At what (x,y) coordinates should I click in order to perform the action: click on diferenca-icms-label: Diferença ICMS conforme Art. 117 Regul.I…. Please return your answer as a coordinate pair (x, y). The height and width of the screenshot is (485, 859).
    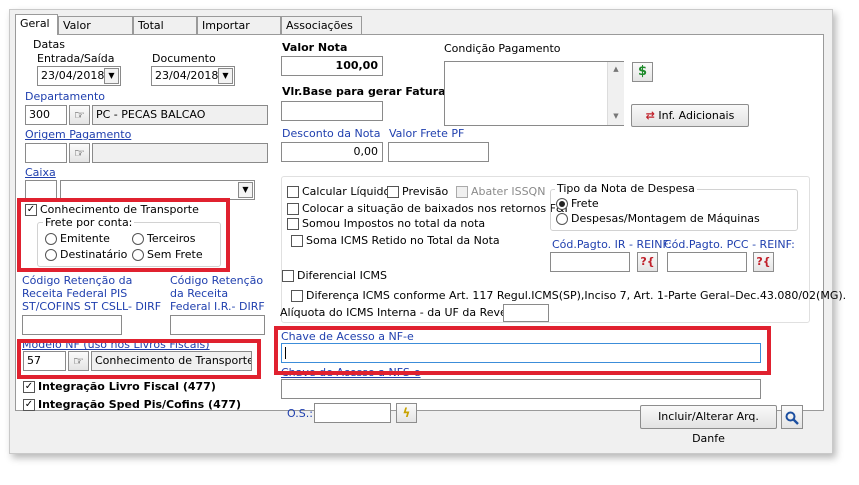
    Looking at the image, I should click on (576, 295).